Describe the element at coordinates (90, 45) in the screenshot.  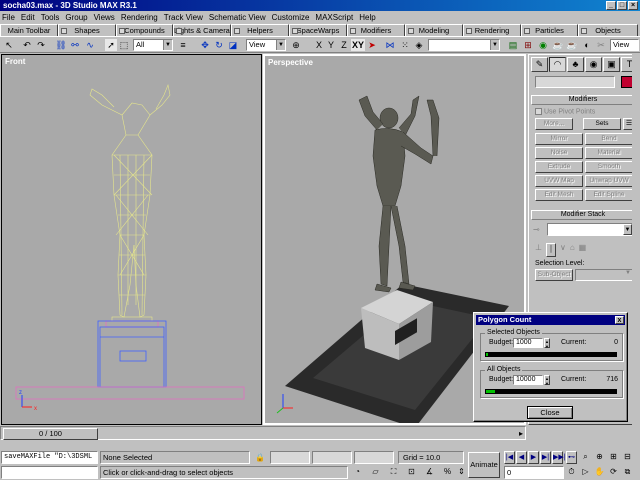
I see `bind-spacewarp-icon: ∿` at that location.